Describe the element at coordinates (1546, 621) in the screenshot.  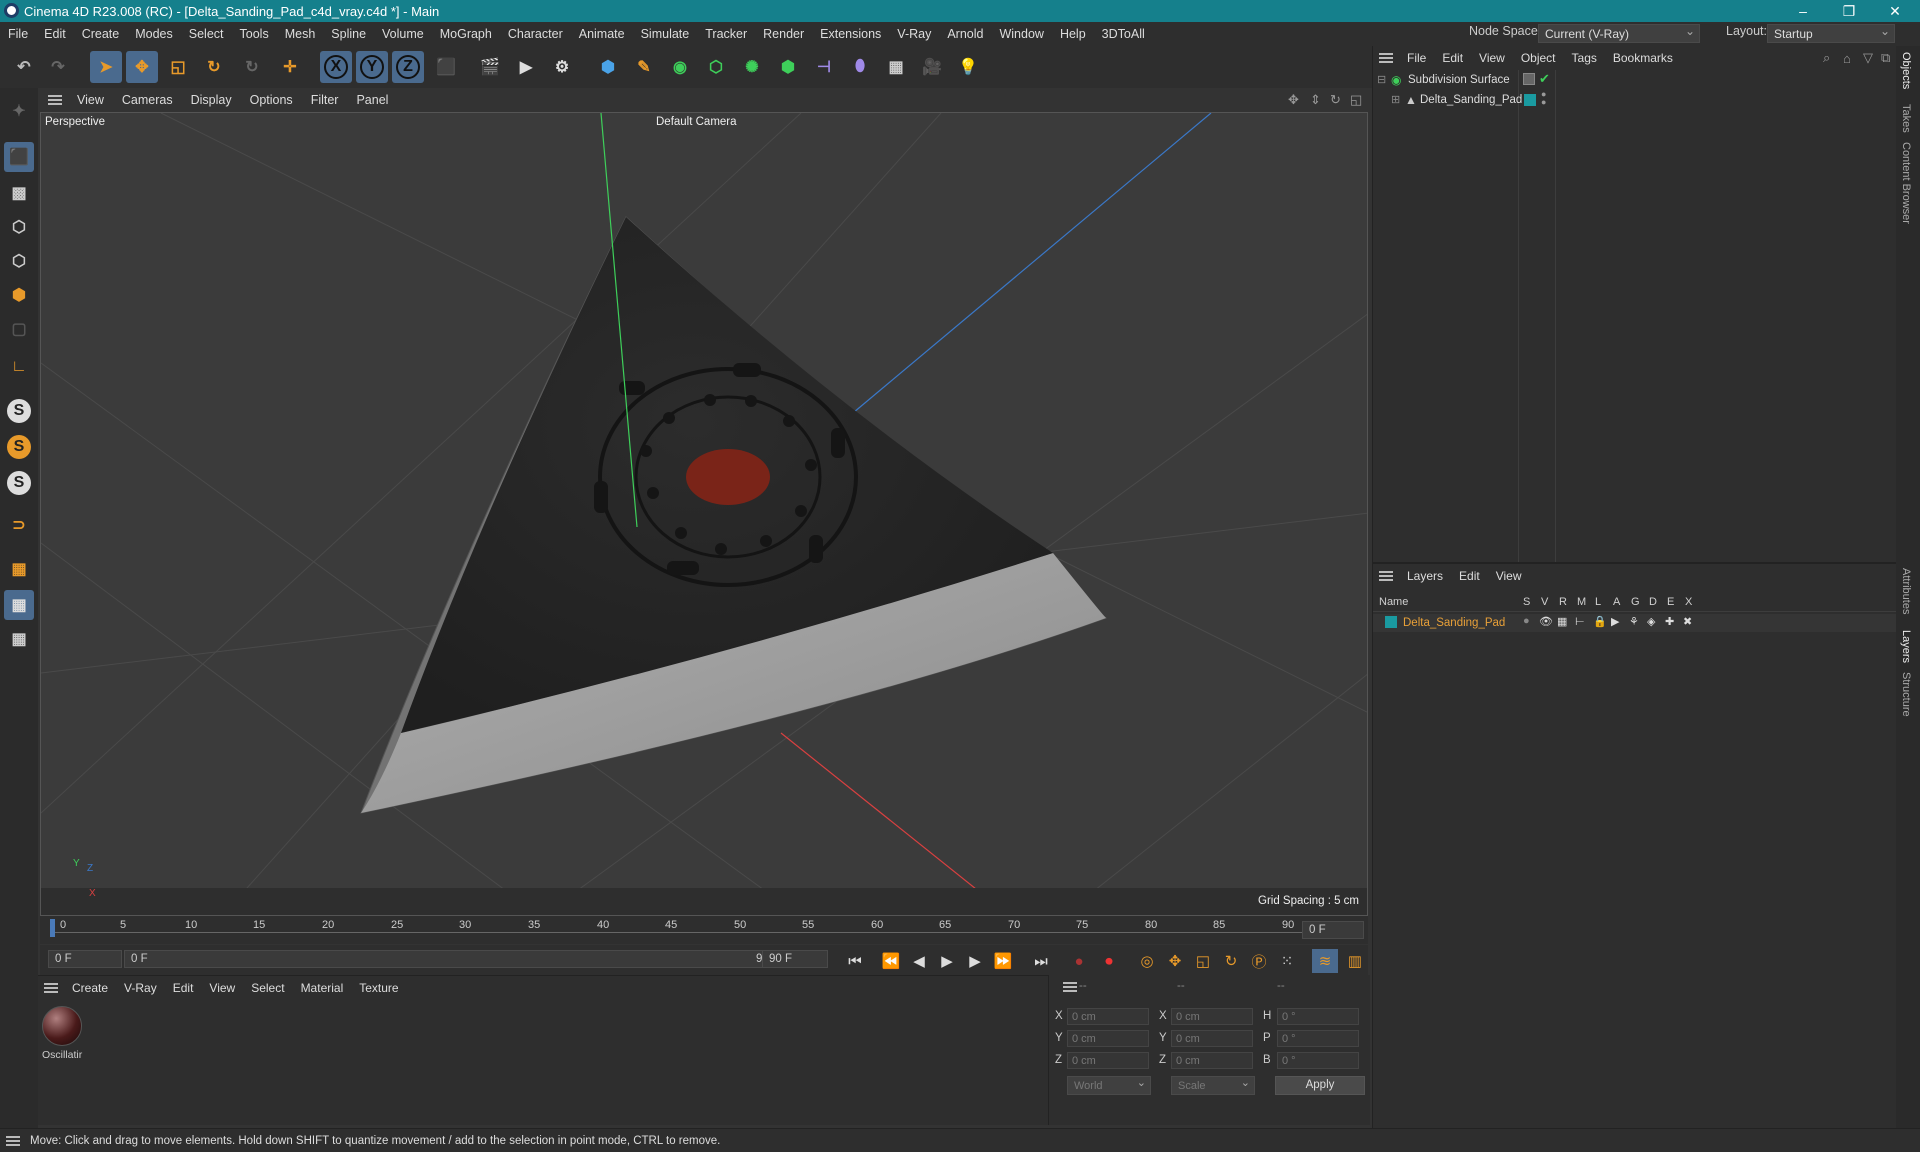
I see `visibility-eye-icon: 👁` at that location.